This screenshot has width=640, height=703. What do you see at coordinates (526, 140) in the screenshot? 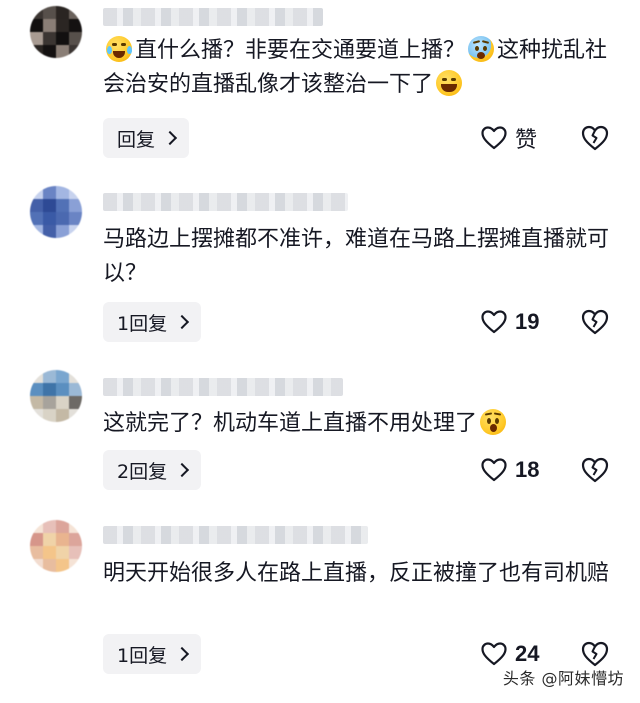
I see `like-label: 赞` at bounding box center [526, 140].